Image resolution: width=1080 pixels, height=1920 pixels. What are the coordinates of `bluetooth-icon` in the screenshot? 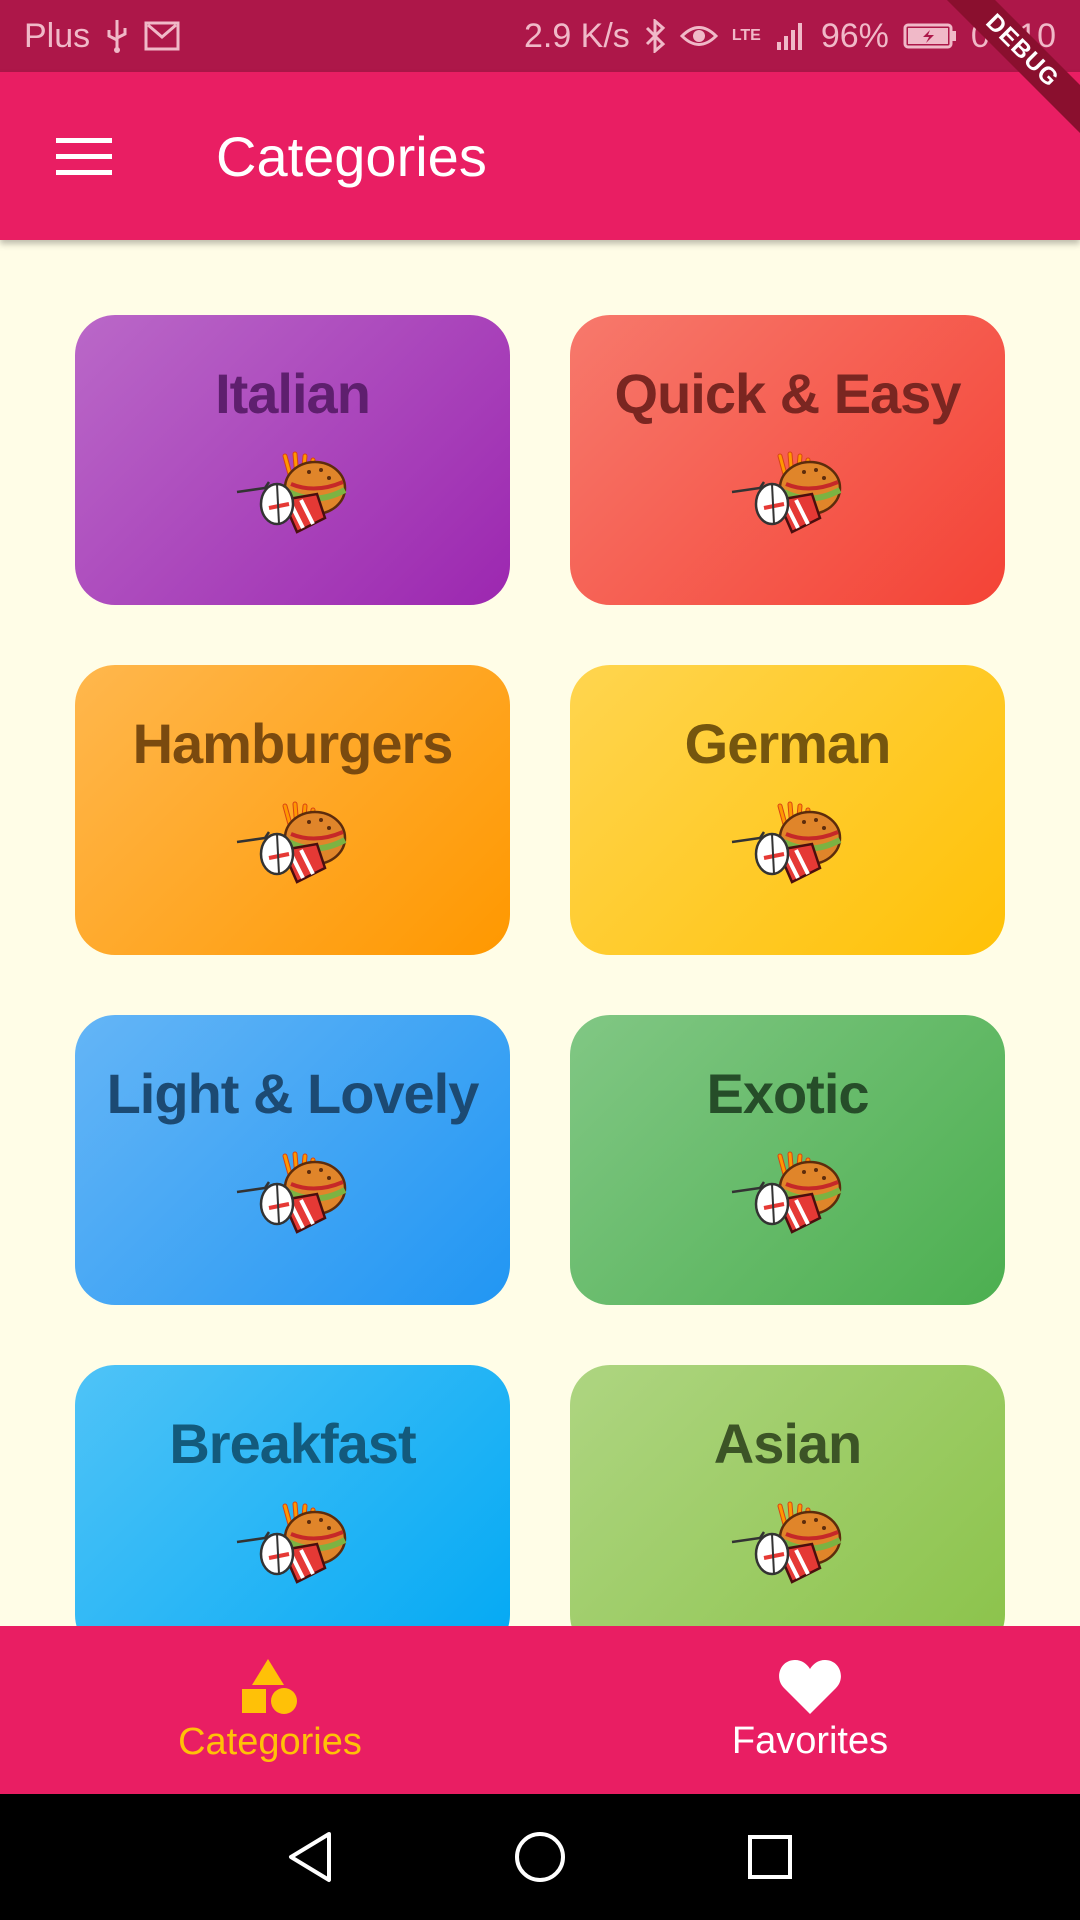 It's located at (655, 36).